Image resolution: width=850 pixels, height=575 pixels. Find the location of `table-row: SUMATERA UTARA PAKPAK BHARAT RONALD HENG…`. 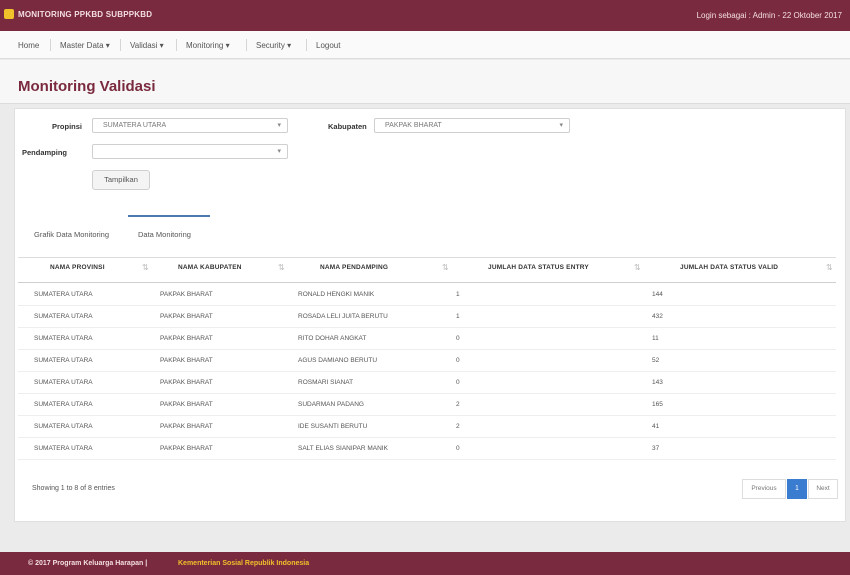

table-row: SUMATERA UTARA PAKPAK BHARAT RONALD HENG… is located at coordinates (427, 295).